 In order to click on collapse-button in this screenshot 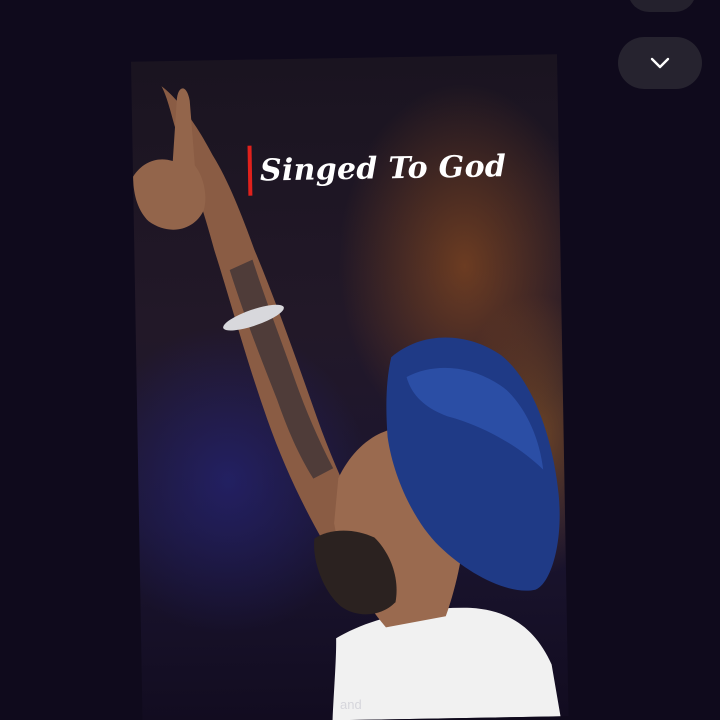, I will do `click(660, 63)`.